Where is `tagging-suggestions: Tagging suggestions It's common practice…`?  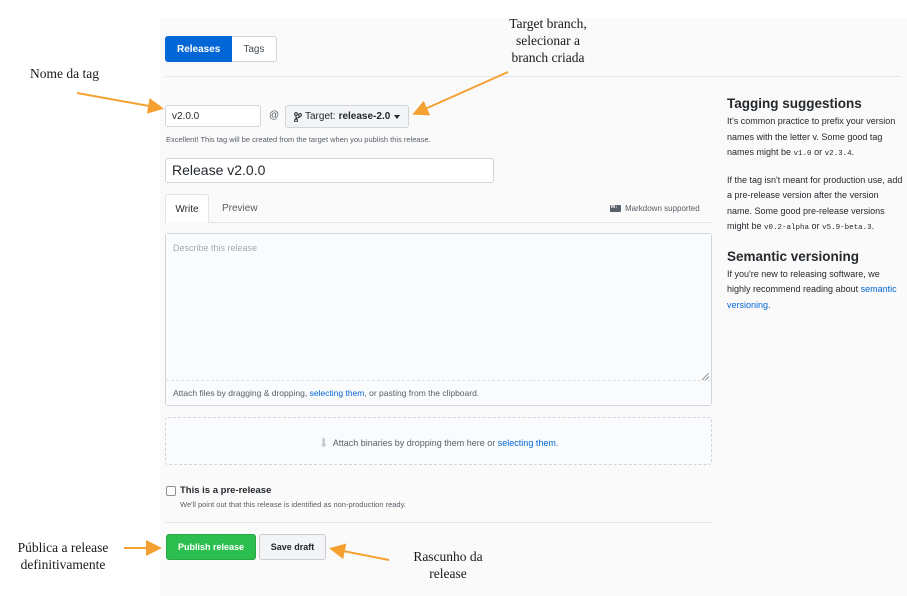
tagging-suggestions: Tagging suggestions It's common practice… is located at coordinates (816, 204).